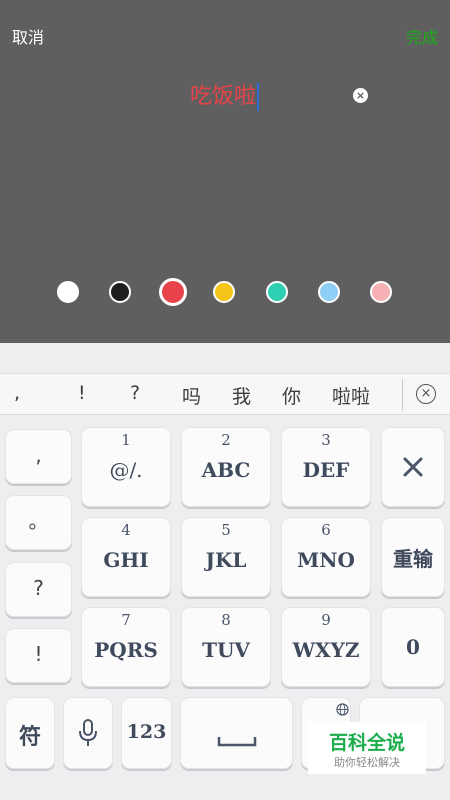 The height and width of the screenshot is (800, 450). What do you see at coordinates (422, 36) in the screenshot?
I see `done-button: 完成` at bounding box center [422, 36].